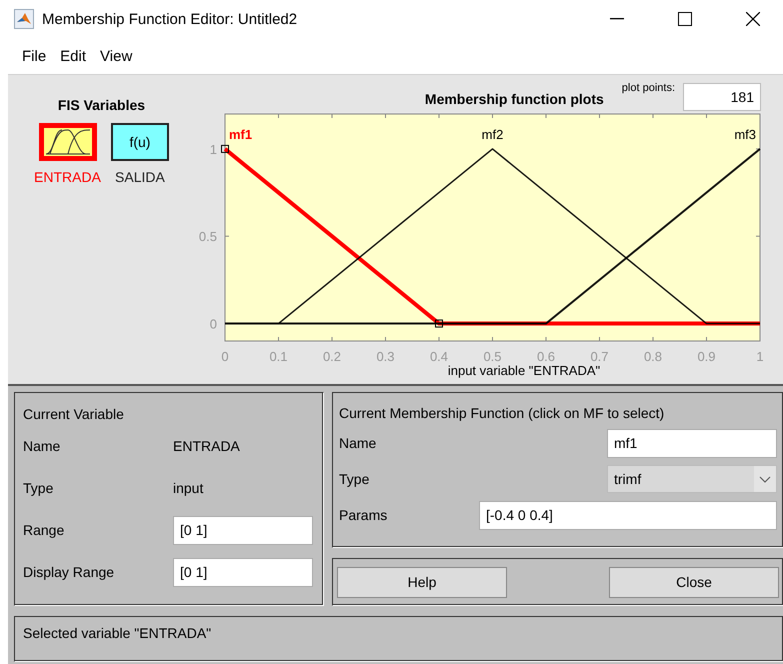 The width and height of the screenshot is (783, 664). What do you see at coordinates (102, 105) in the screenshot?
I see `section-title: FIS Variables` at bounding box center [102, 105].